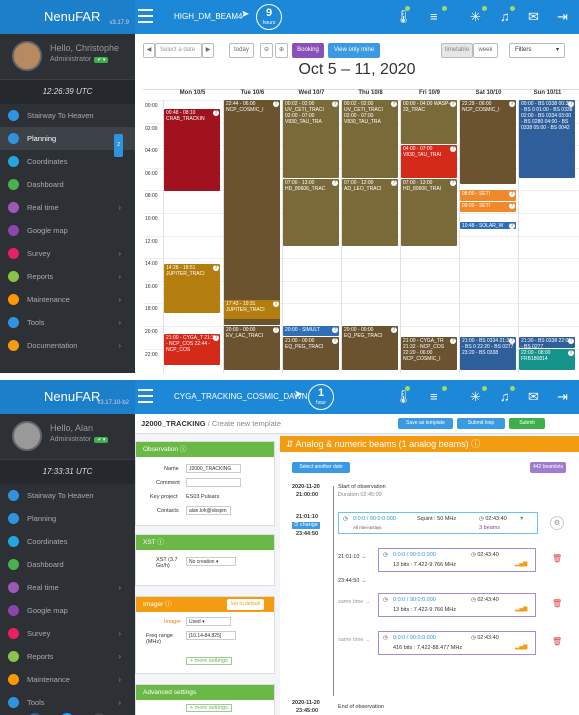 The width and height of the screenshot is (579, 715). Describe the element at coordinates (321, 397) in the screenshot. I see `hours-counter: 1 hour` at that location.